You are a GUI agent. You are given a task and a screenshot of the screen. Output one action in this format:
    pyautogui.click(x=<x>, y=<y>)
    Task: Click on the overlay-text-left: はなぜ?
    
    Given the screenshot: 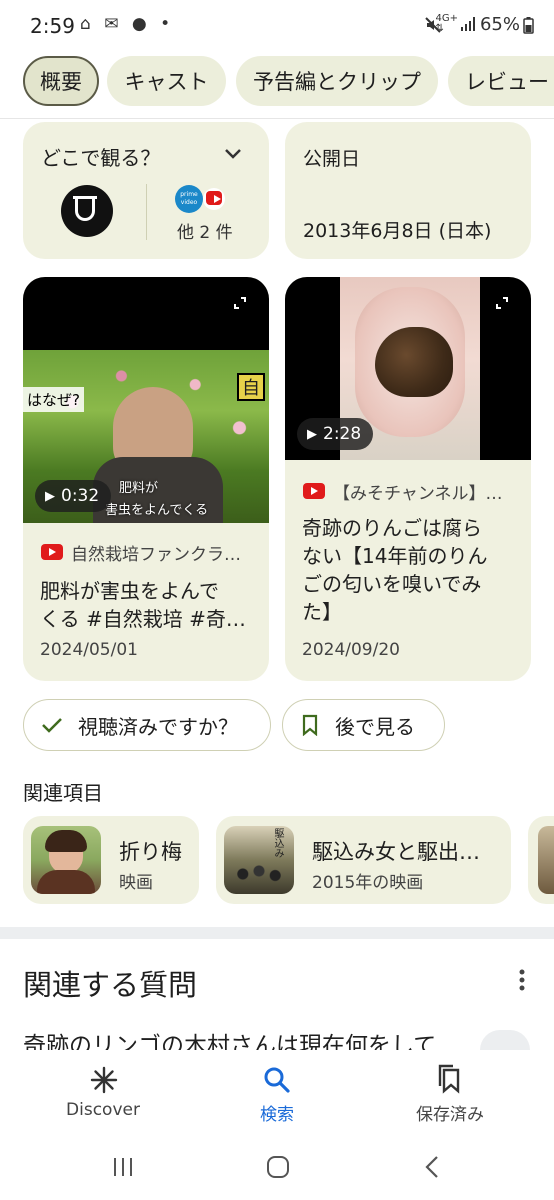 What is the action you would take?
    pyautogui.click(x=53, y=399)
    